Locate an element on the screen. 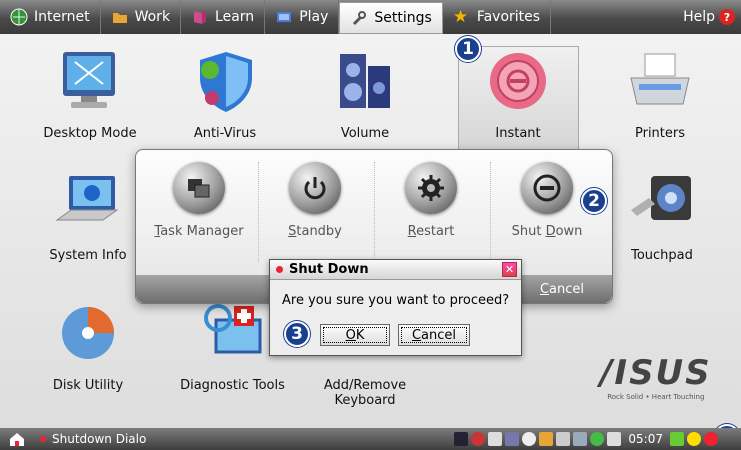 The height and width of the screenshot is (450, 741). tab-work: Work is located at coordinates (141, 17).